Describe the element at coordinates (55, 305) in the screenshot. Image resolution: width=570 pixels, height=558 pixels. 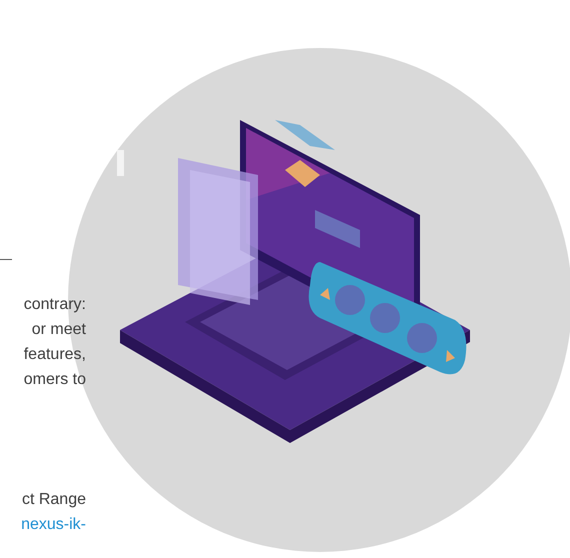
I see `paragraph-line: contrary:` at that location.